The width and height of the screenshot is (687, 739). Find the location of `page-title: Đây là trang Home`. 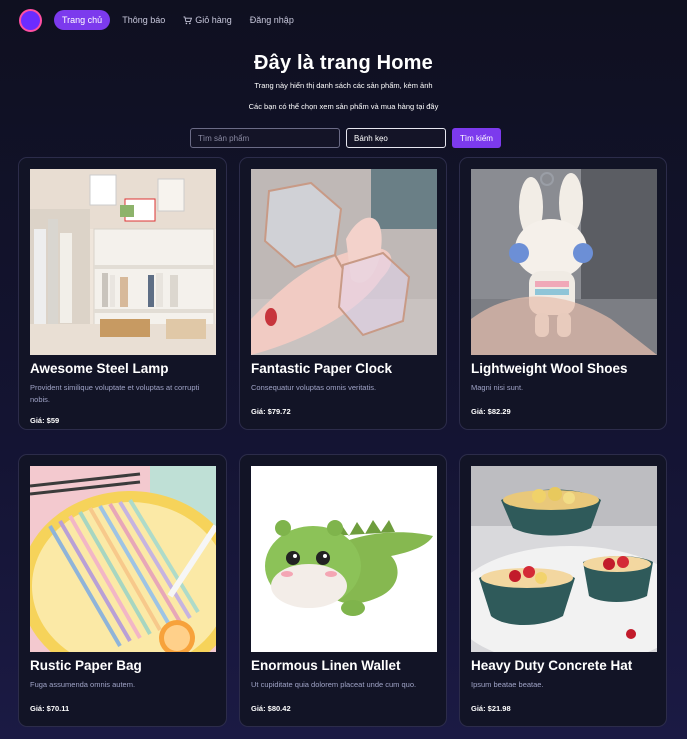

page-title: Đây là trang Home is located at coordinates (343, 63).